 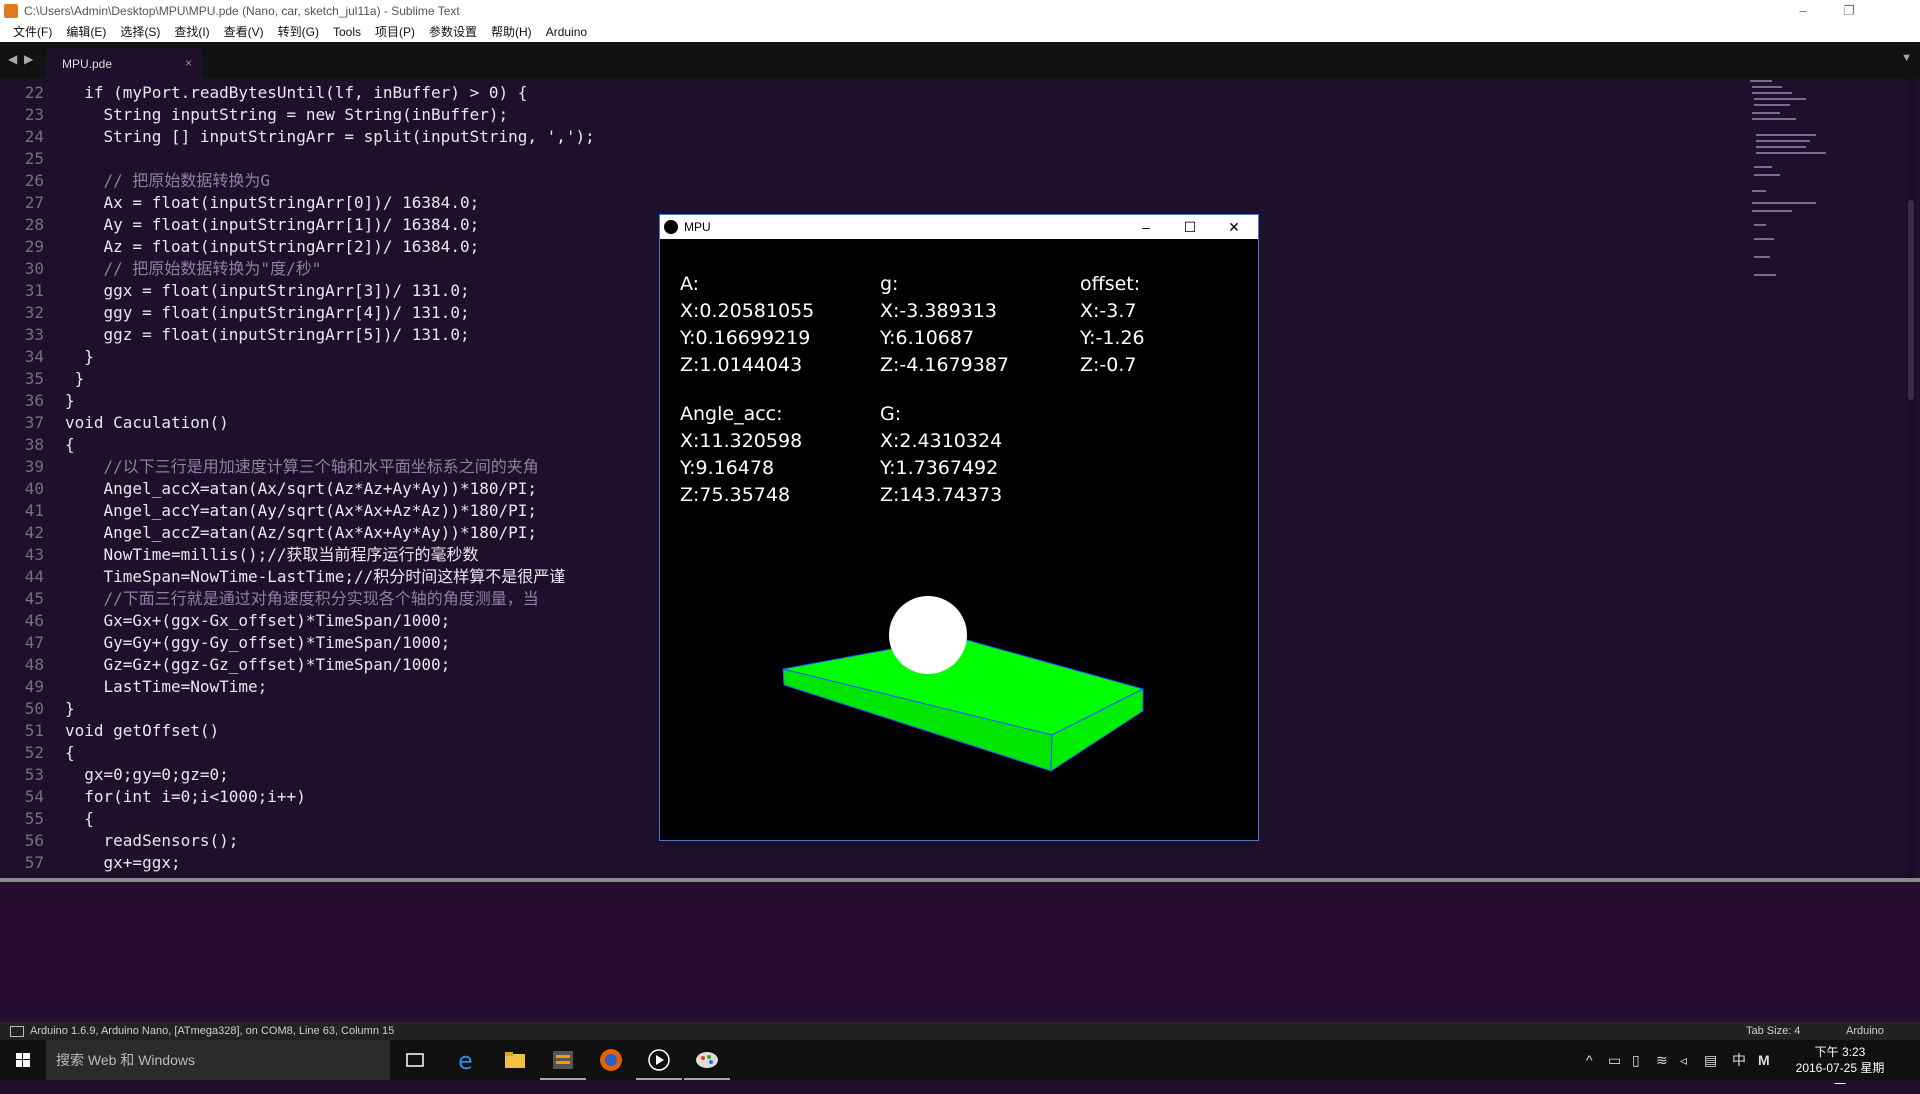 What do you see at coordinates (1662, 1060) in the screenshot?
I see `wifi-icon: ≋` at bounding box center [1662, 1060].